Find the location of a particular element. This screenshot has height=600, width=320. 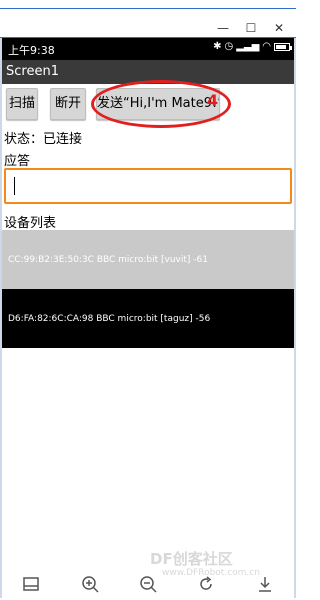

download-icon is located at coordinates (265, 584).